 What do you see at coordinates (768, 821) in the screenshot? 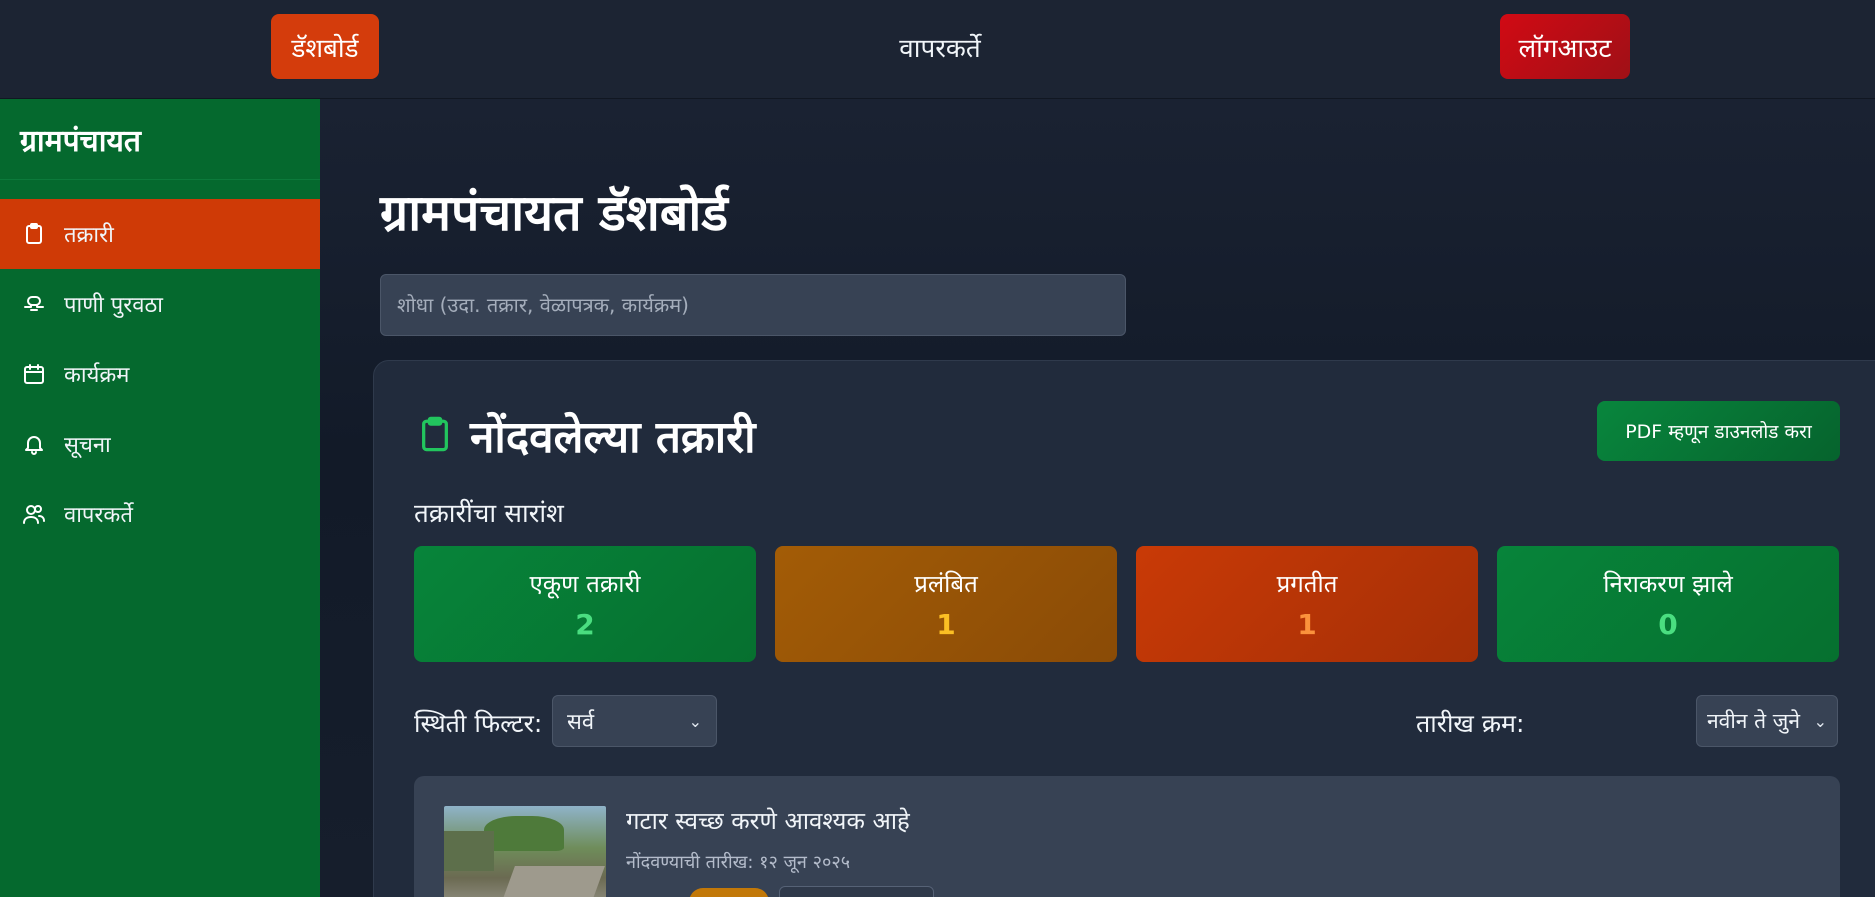
I see `complaint-title: गटार स्वच्छ करणे आवश्यक आहे` at bounding box center [768, 821].